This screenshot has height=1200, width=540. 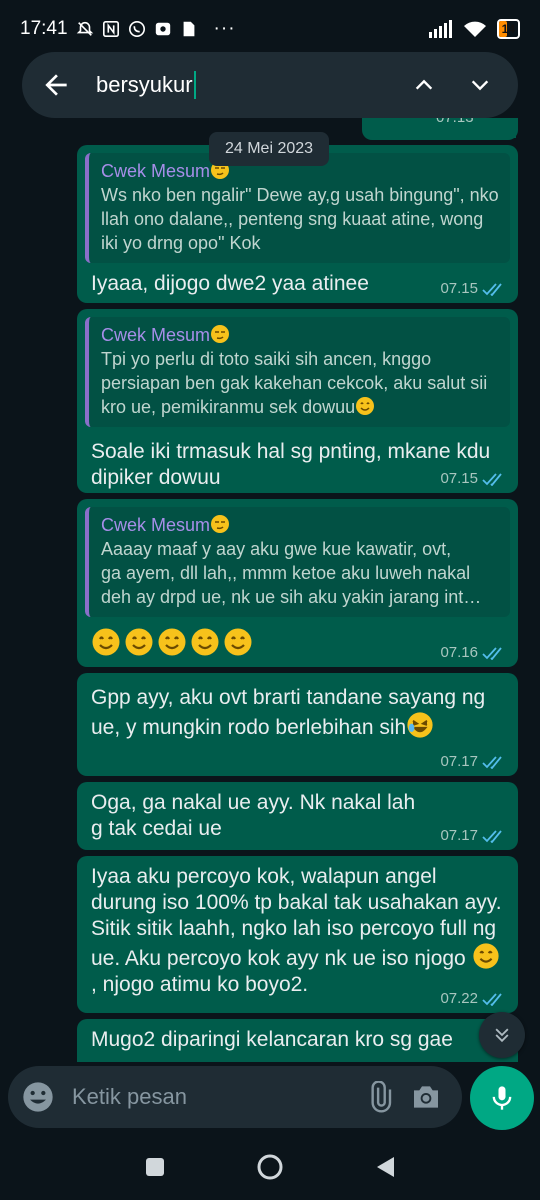 I want to click on nfc-icon, so click(x=110, y=29).